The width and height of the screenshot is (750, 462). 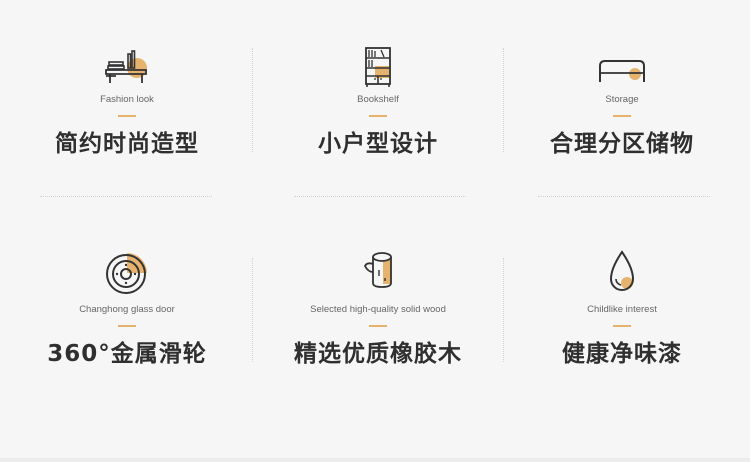 What do you see at coordinates (622, 67) in the screenshot?
I see `storage-icon` at bounding box center [622, 67].